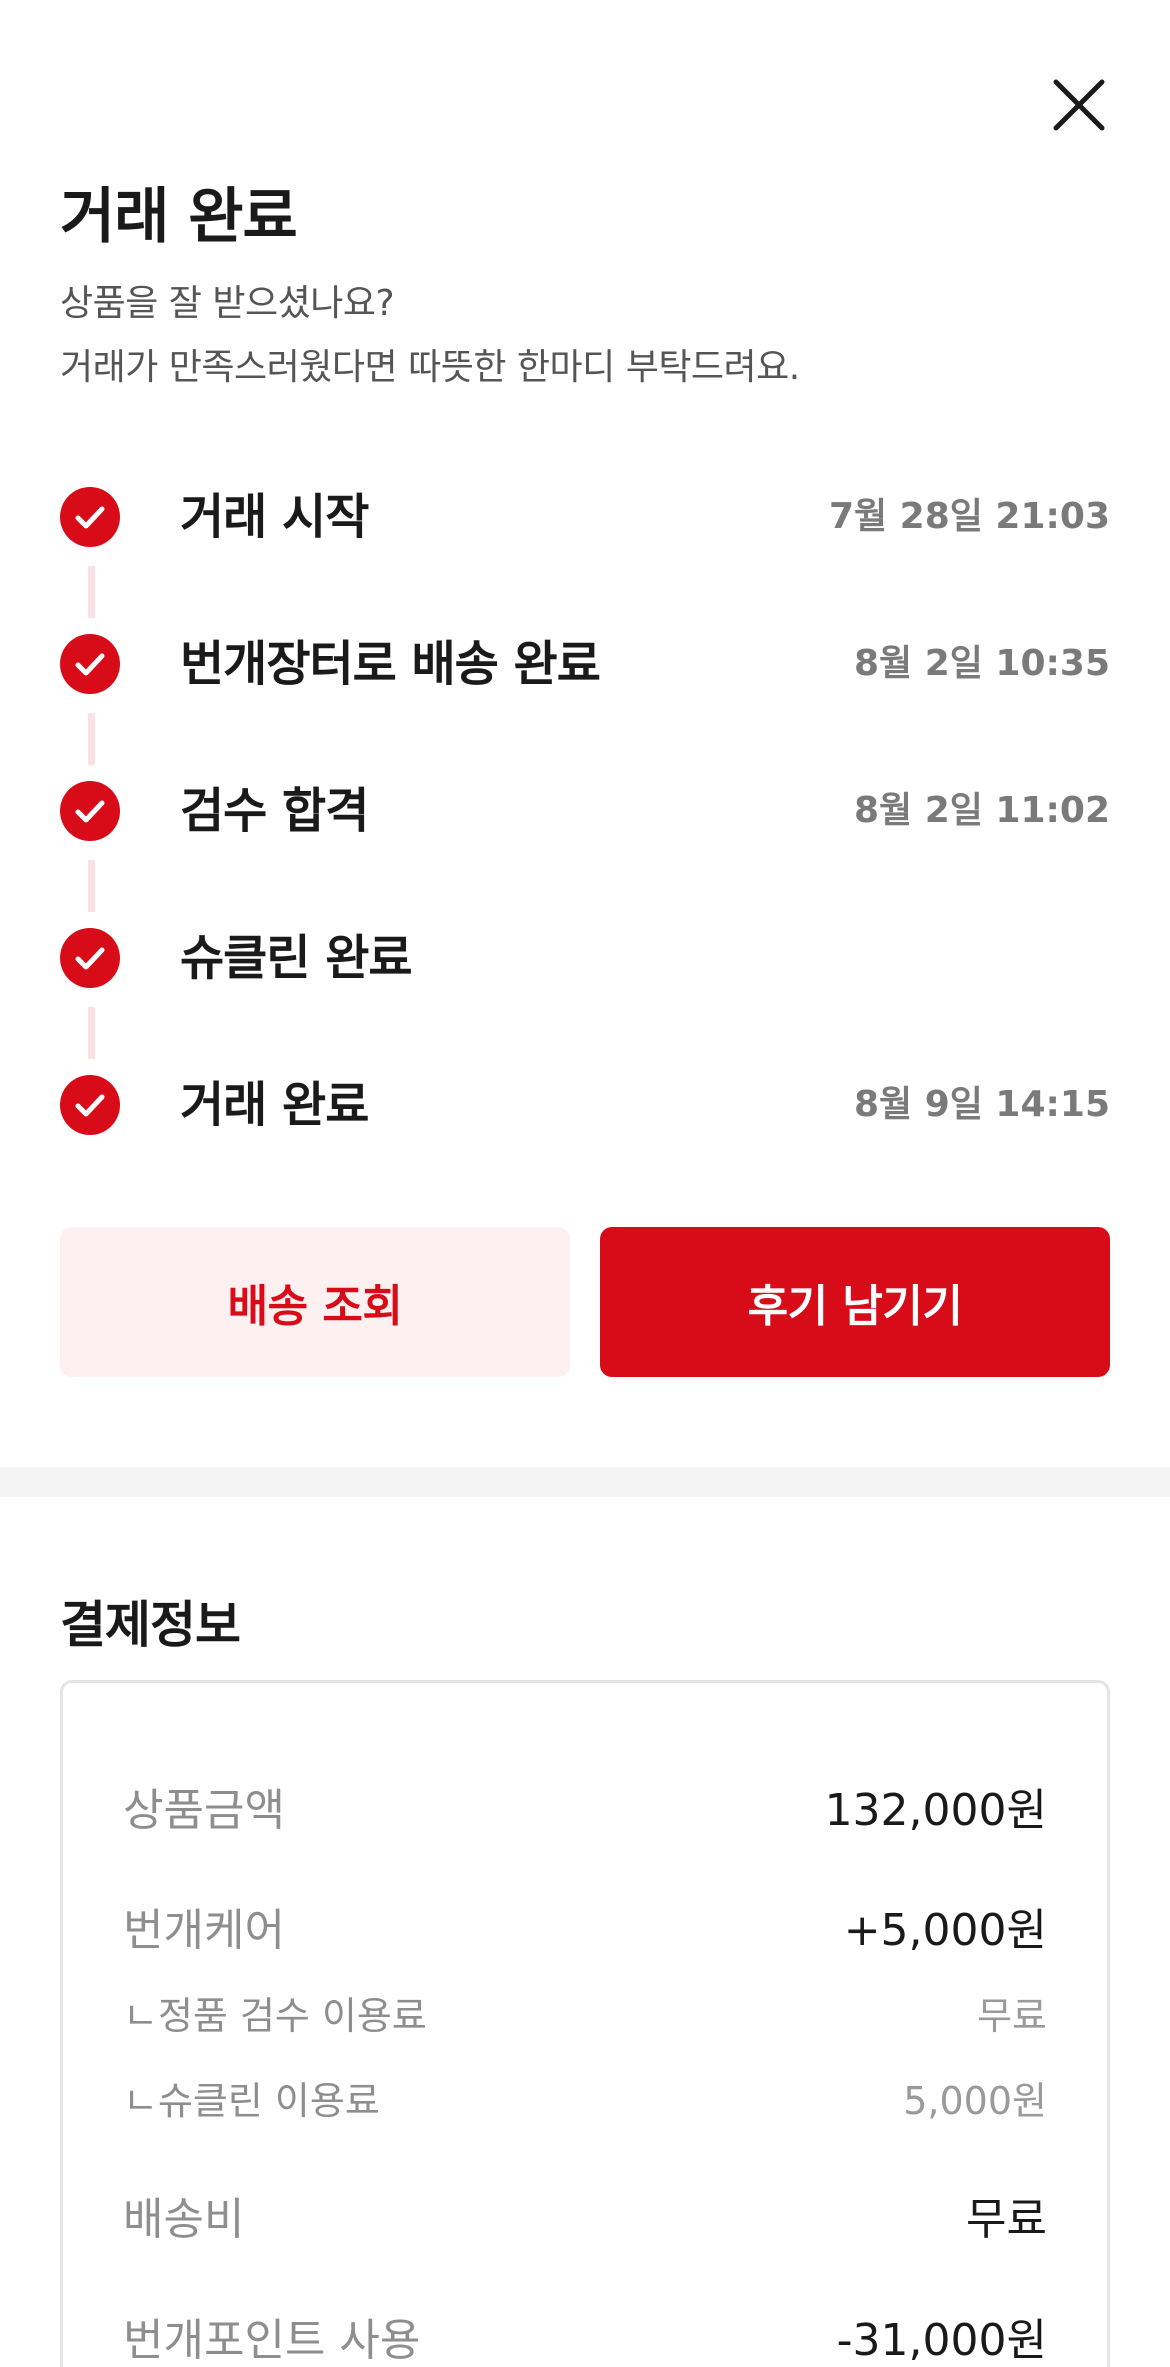 The height and width of the screenshot is (2367, 1170). Describe the element at coordinates (251, 2100) in the screenshot. I see `payment-row-label: ㄴ슈클린 이용료` at that location.